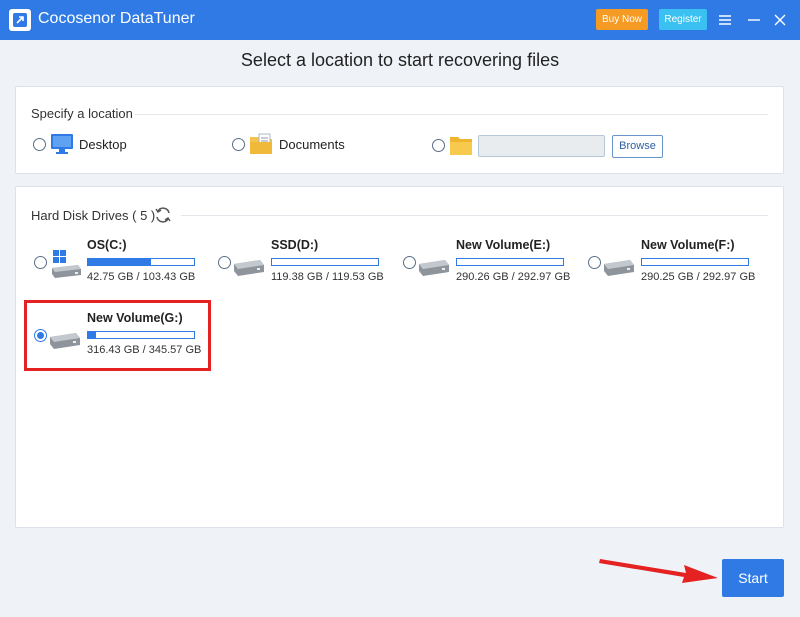 The height and width of the screenshot is (617, 800). I want to click on drive-f-size: 290.25 GB / 292.97 GB, so click(698, 277).